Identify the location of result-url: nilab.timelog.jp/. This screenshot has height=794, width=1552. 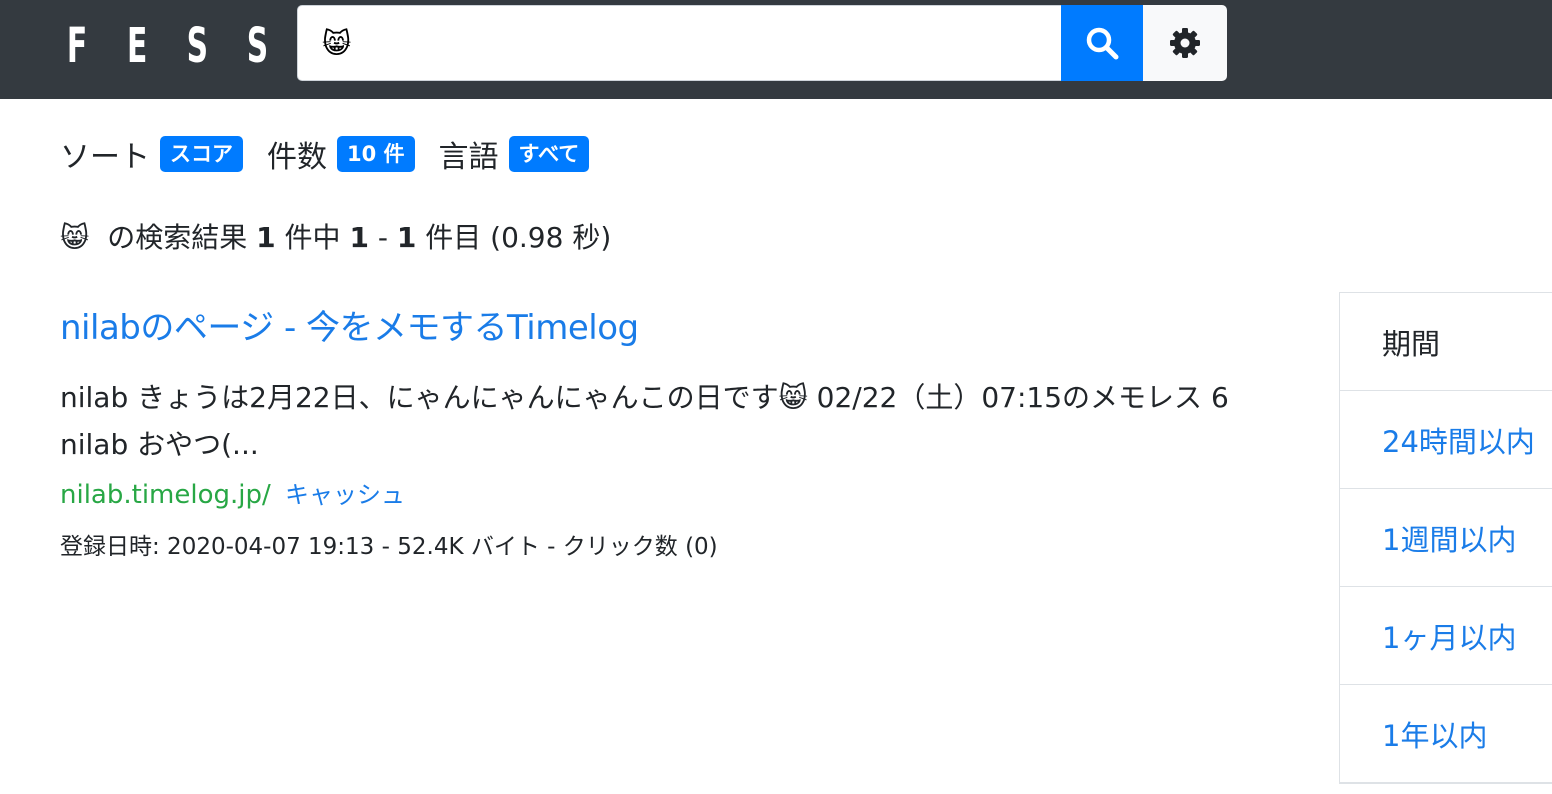
(165, 495).